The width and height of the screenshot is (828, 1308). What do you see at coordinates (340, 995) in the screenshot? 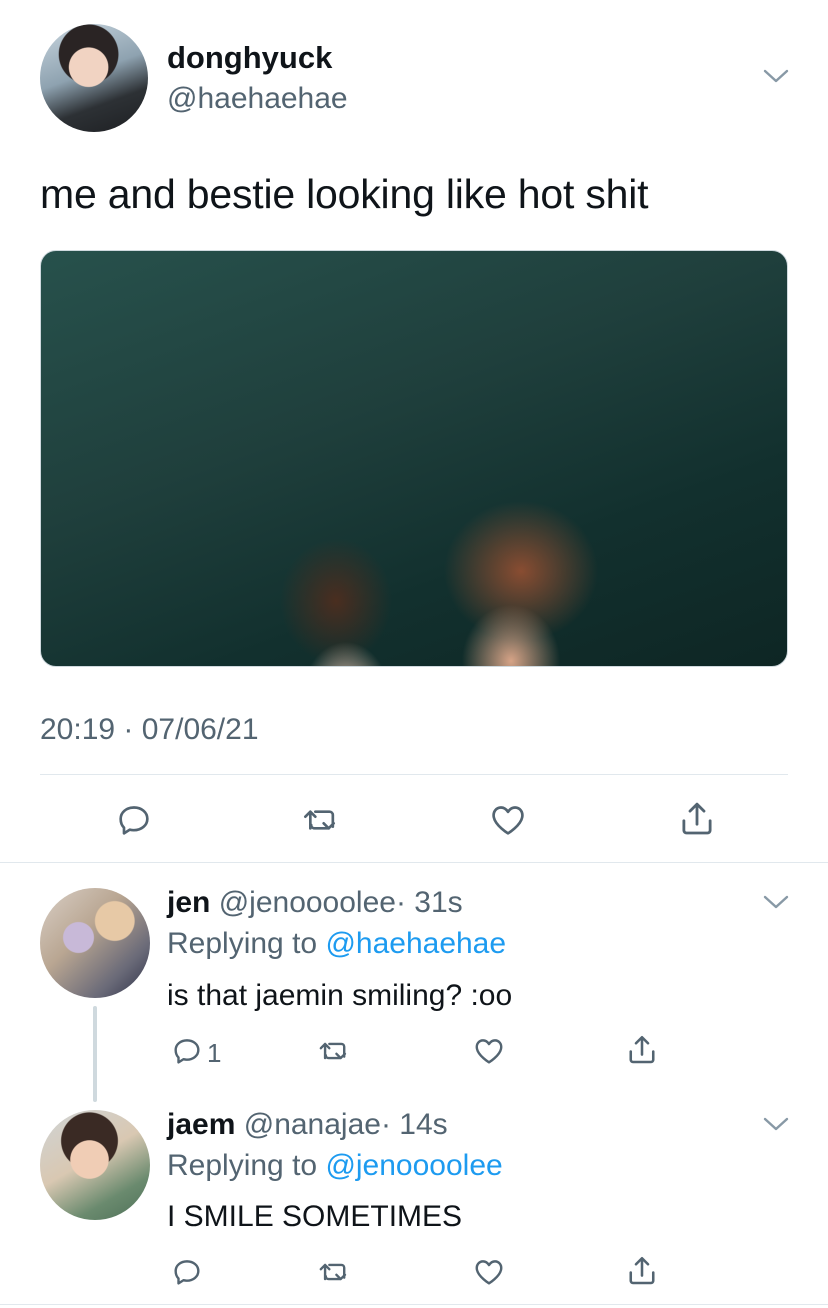
I see `reply-text: is that jaemin smiling? :oo` at bounding box center [340, 995].